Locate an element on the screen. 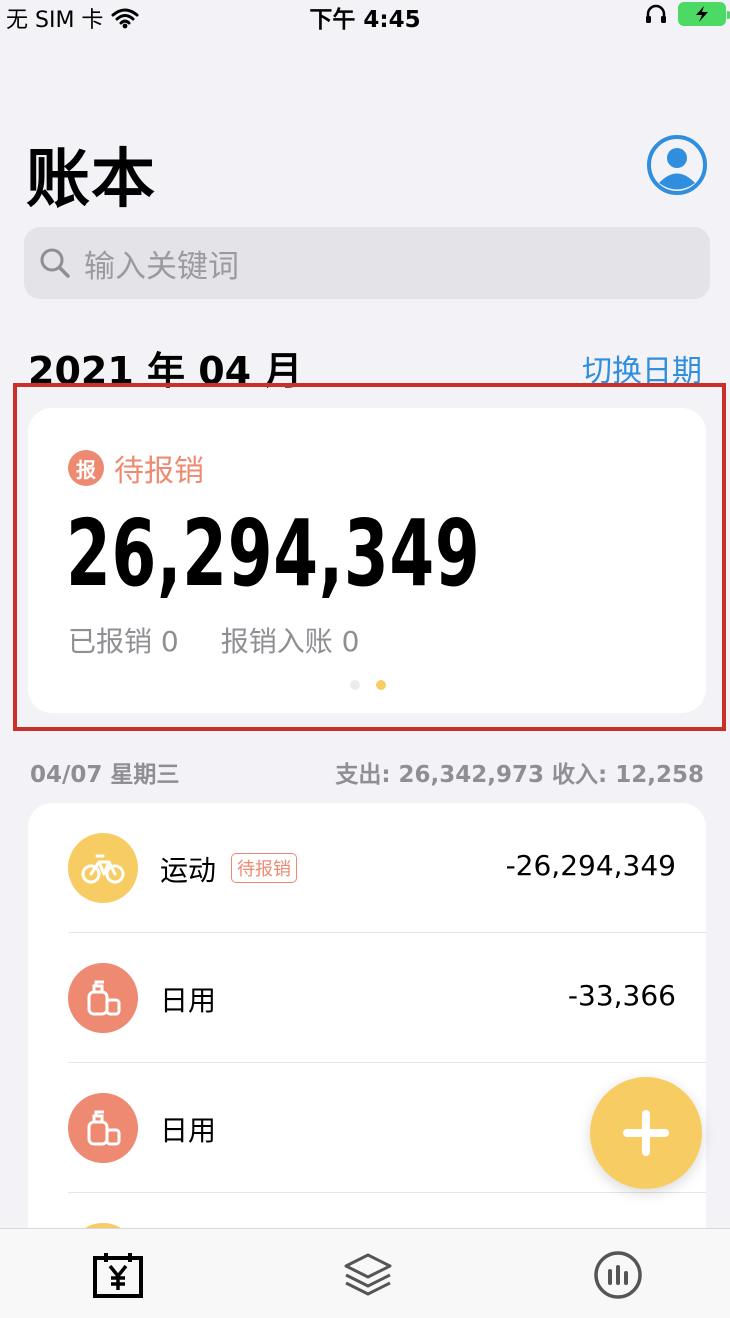 The height and width of the screenshot is (1318, 730). ledger-yen-icon is located at coordinates (118, 1275).